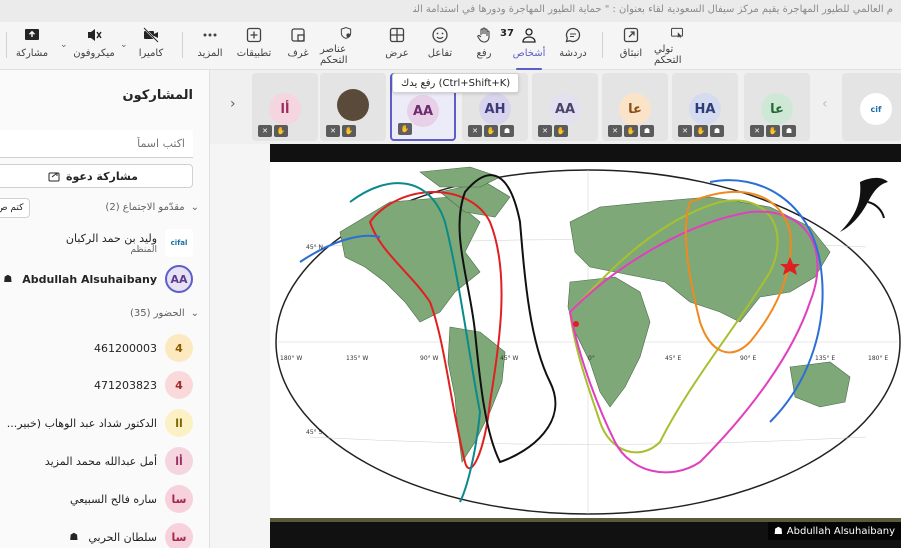 The height and width of the screenshot is (548, 901). What do you see at coordinates (164, 313) in the screenshot?
I see `attendees-heading: ⌄ الحضور (35)` at bounding box center [164, 313].